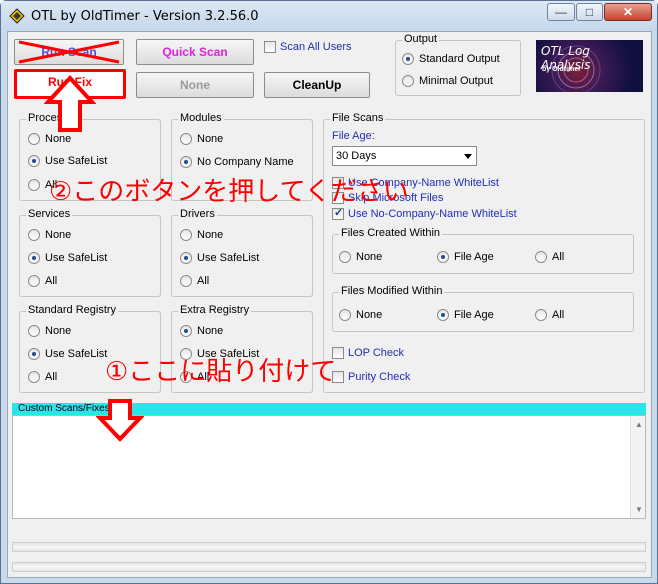 Image resolution: width=658 pixels, height=584 pixels. Describe the element at coordinates (465, 257) in the screenshot. I see `created-file-age-option: File Age` at that location.